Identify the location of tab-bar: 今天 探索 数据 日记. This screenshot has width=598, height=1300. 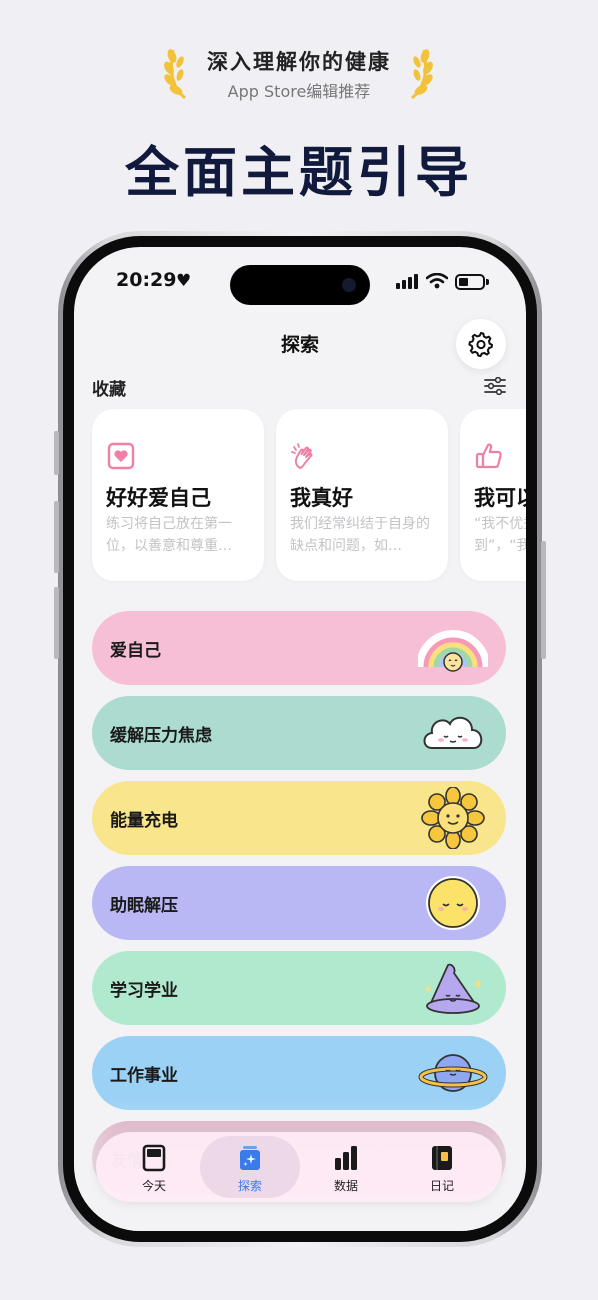
(299, 1167).